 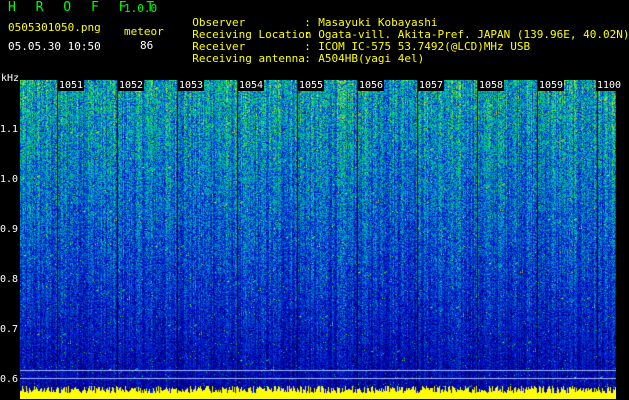 I want to click on x-tick-label: 1100, so click(x=609, y=85).